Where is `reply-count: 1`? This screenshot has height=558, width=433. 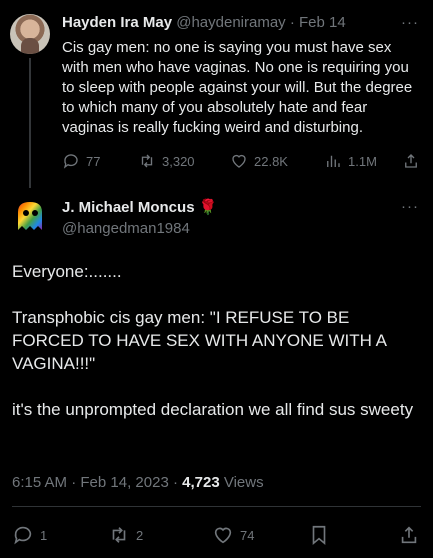
reply-count: 1 is located at coordinates (44, 535).